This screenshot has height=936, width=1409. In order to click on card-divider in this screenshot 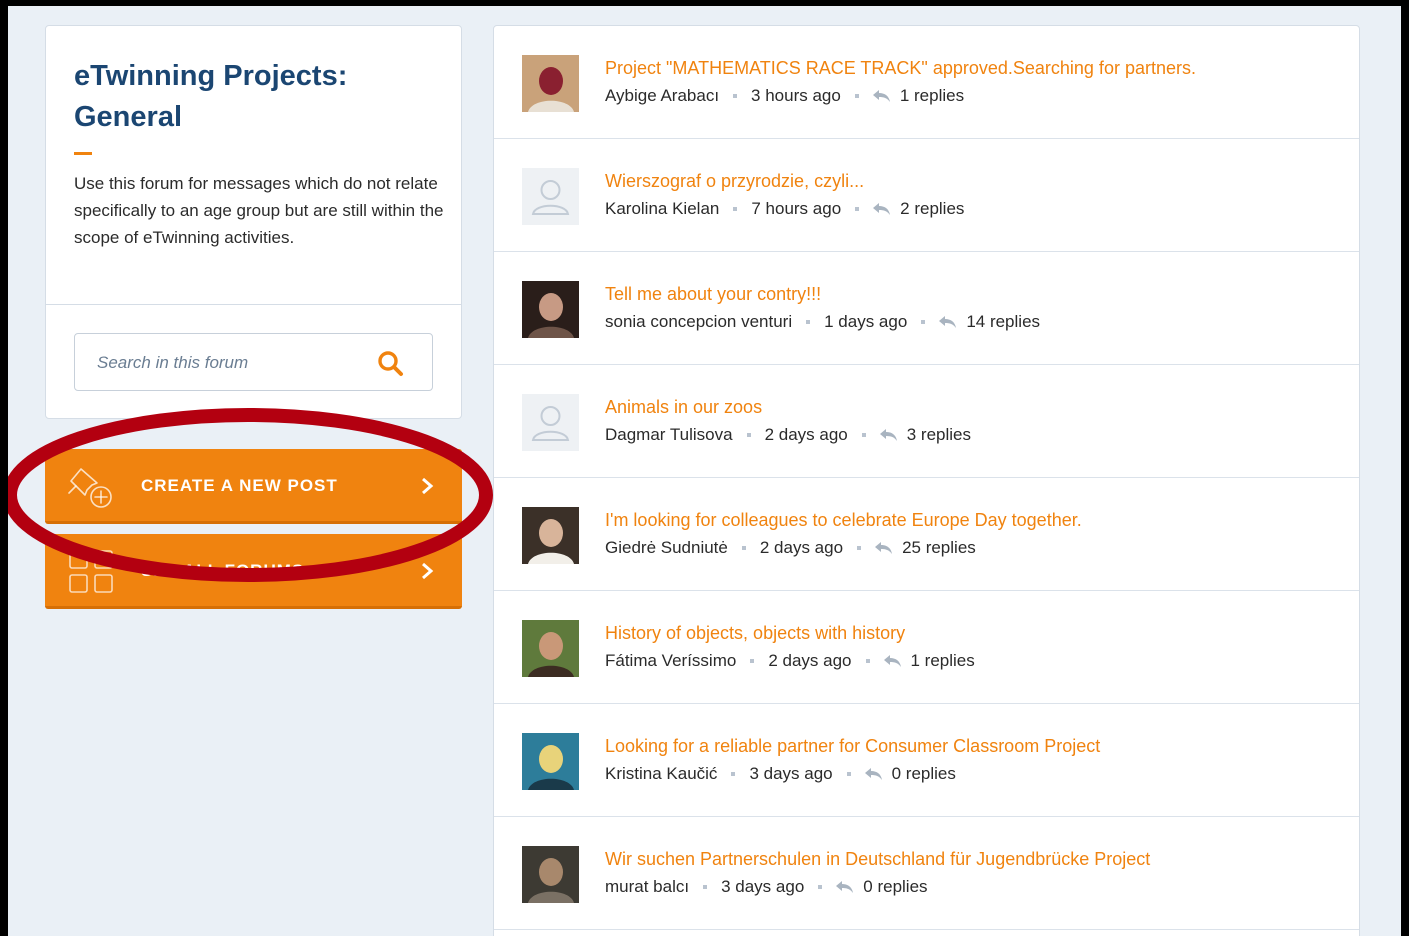, I will do `click(253, 304)`.